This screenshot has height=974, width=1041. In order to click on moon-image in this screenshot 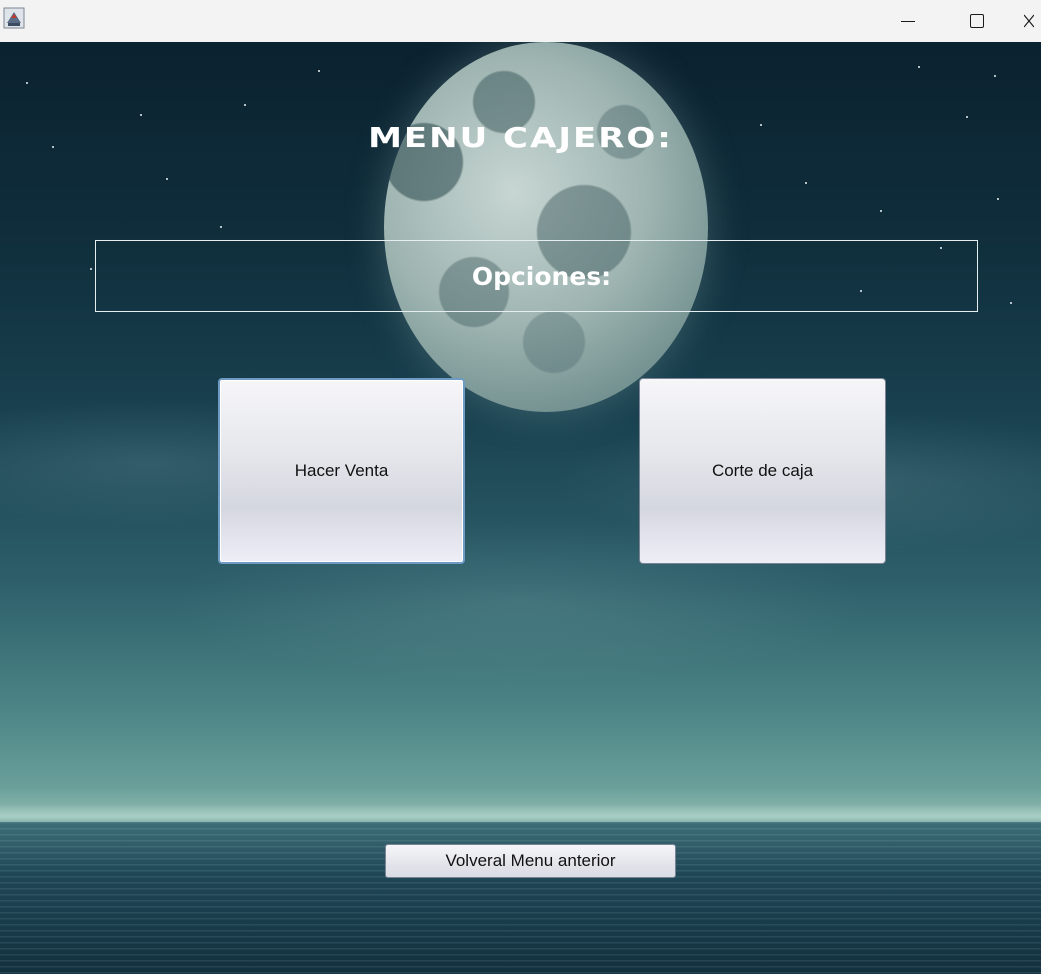, I will do `click(546, 227)`.